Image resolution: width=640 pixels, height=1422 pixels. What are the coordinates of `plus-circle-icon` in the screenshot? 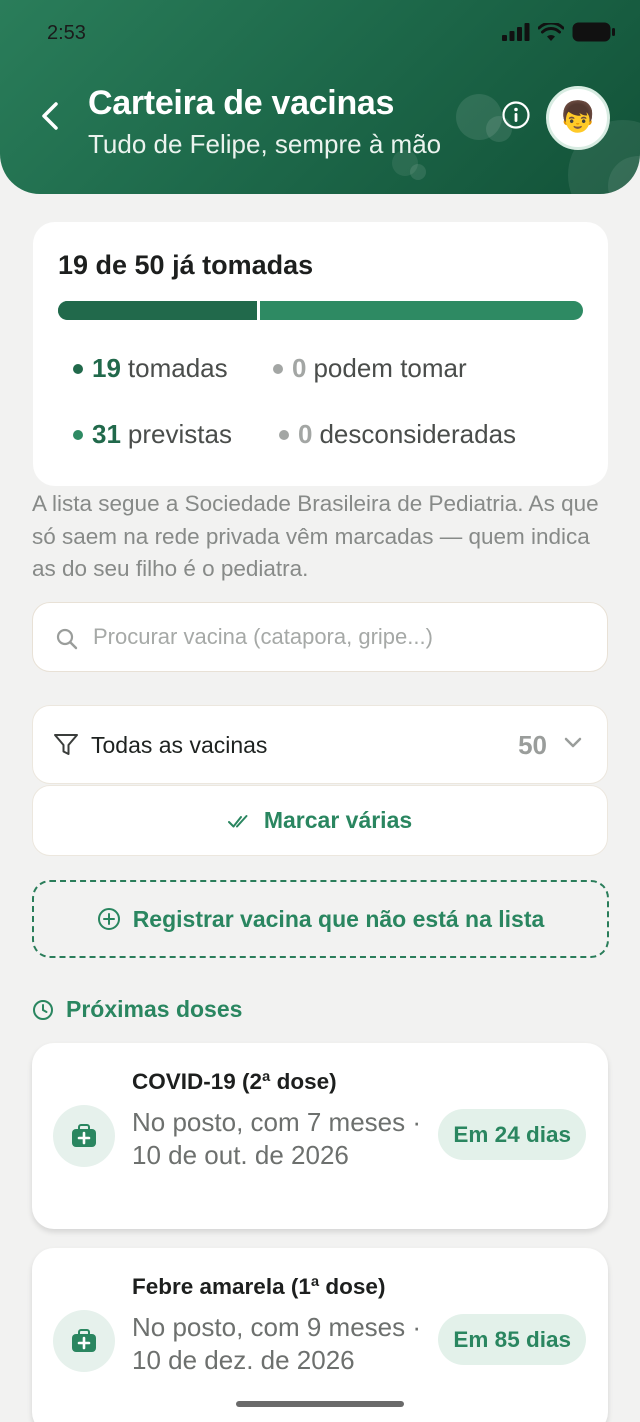 It's located at (108, 919).